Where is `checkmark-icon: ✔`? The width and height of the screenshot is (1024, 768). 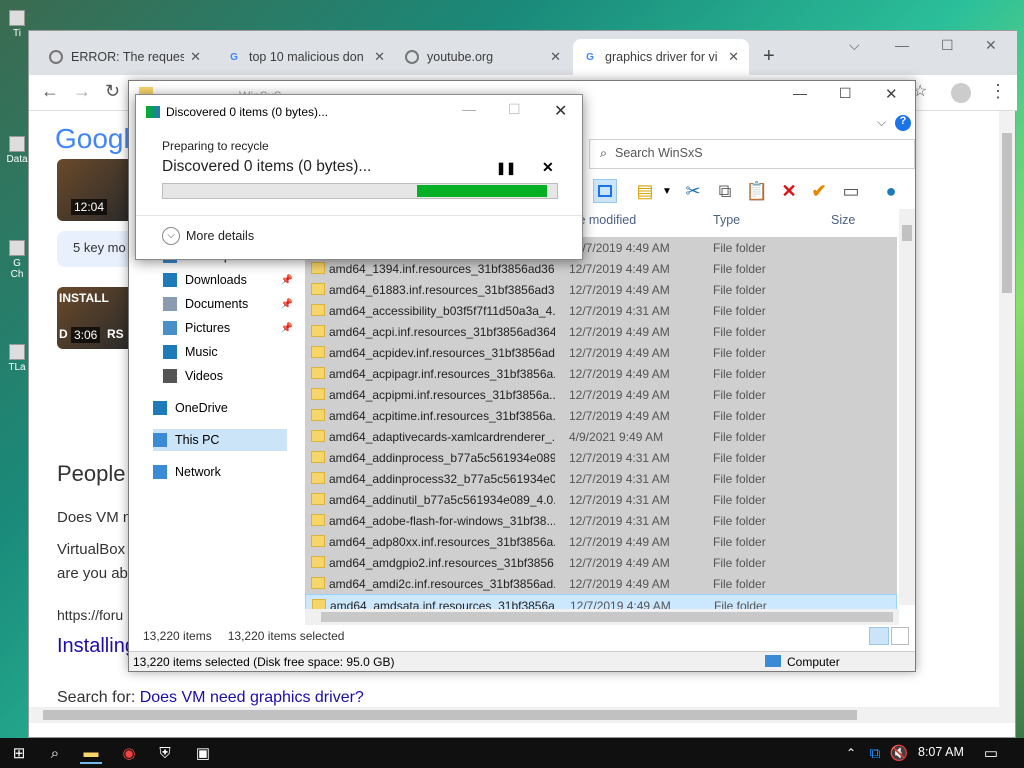 checkmark-icon: ✔ is located at coordinates (819, 191).